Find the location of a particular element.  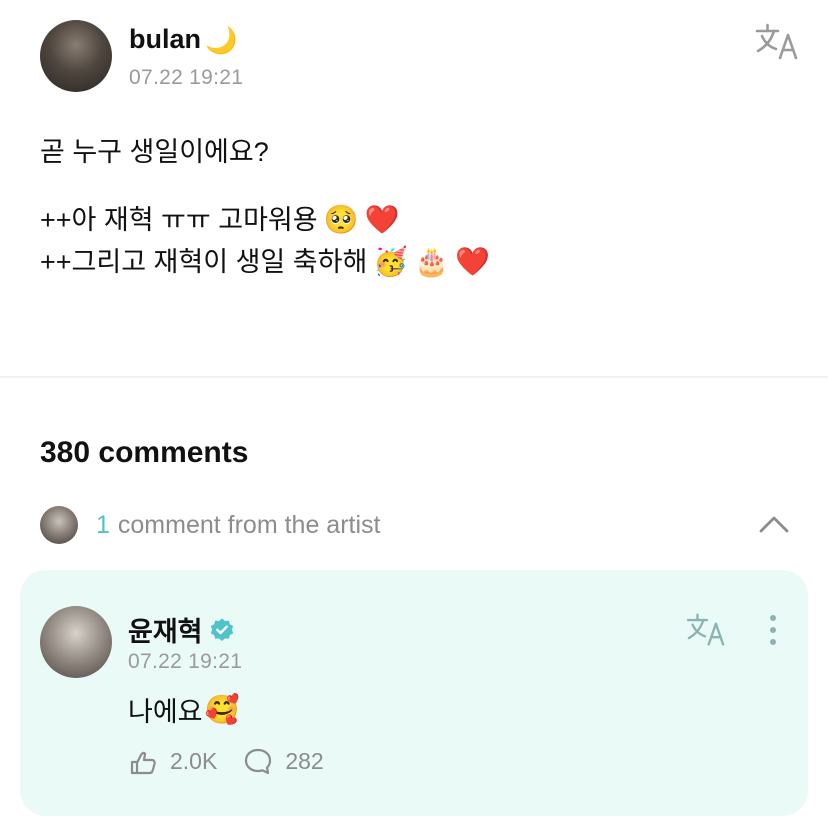

author-name: bulan 🌙 is located at coordinates (183, 39).